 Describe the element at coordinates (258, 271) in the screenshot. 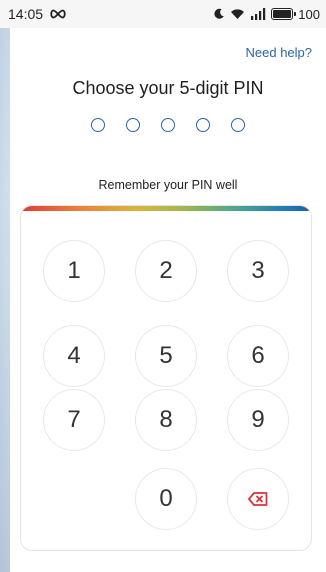

I see `key-3: 3` at that location.